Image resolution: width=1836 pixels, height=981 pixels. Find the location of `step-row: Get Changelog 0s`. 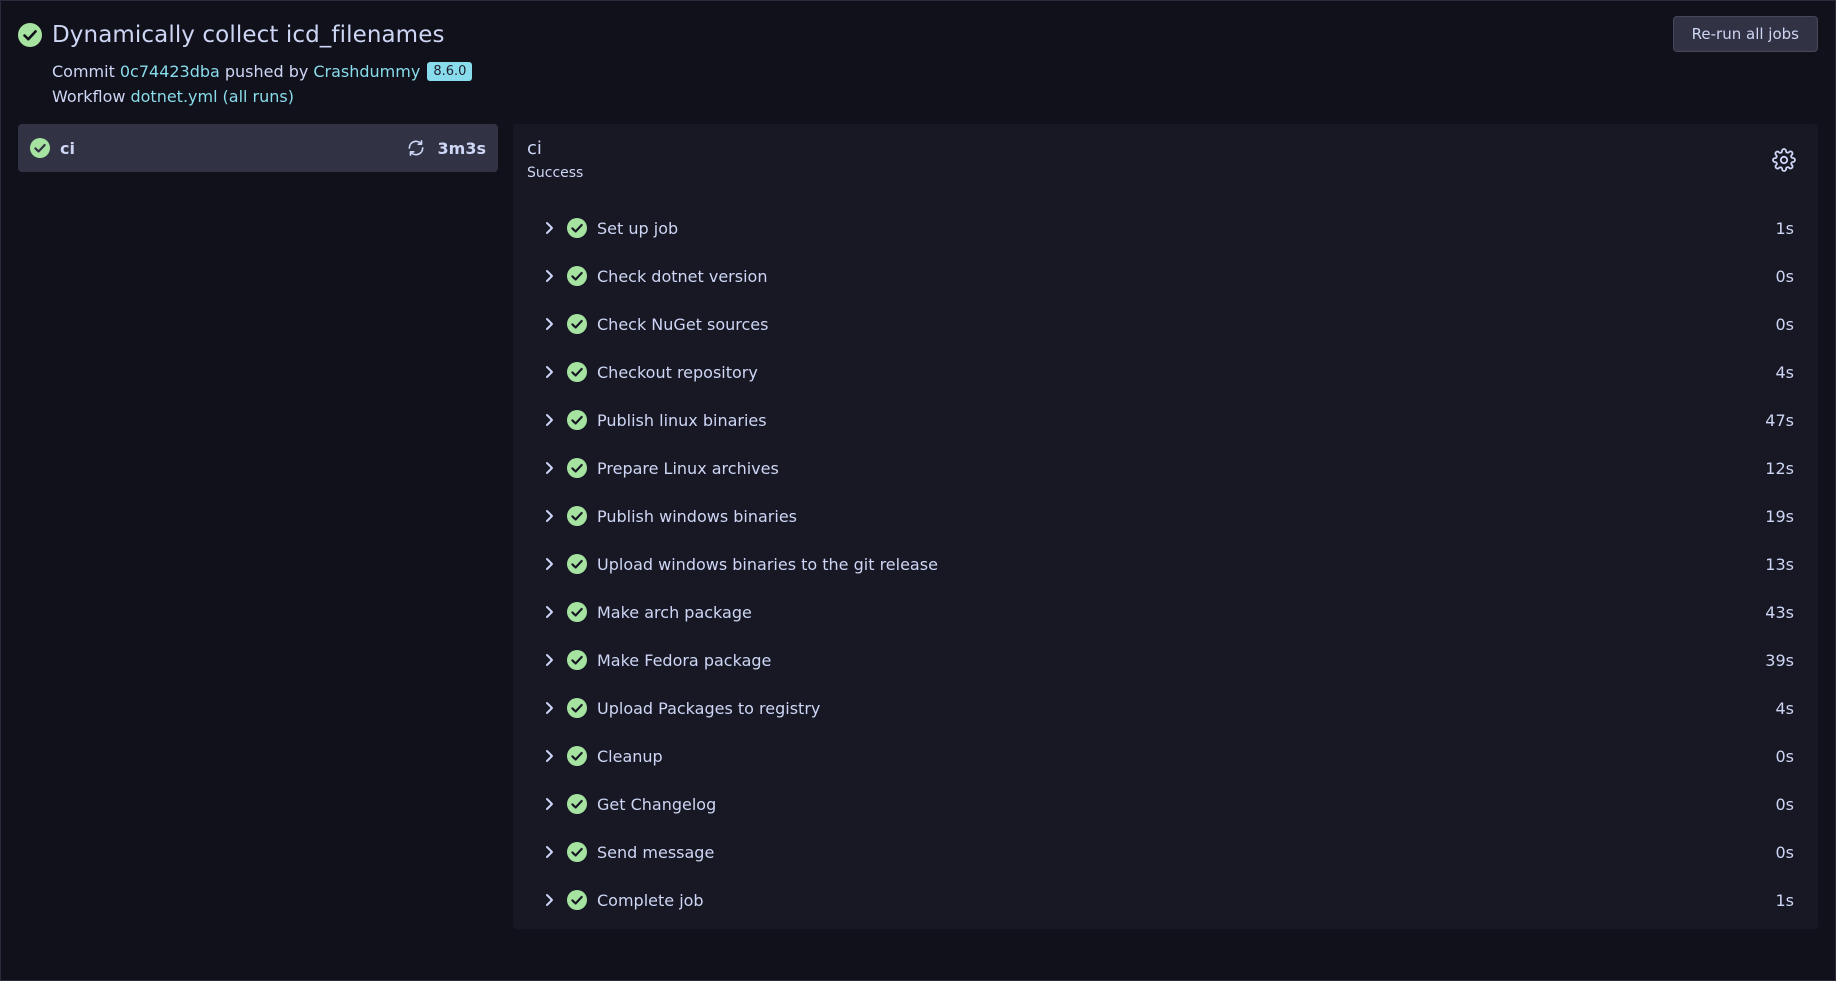

step-row: Get Changelog 0s is located at coordinates (1167, 804).